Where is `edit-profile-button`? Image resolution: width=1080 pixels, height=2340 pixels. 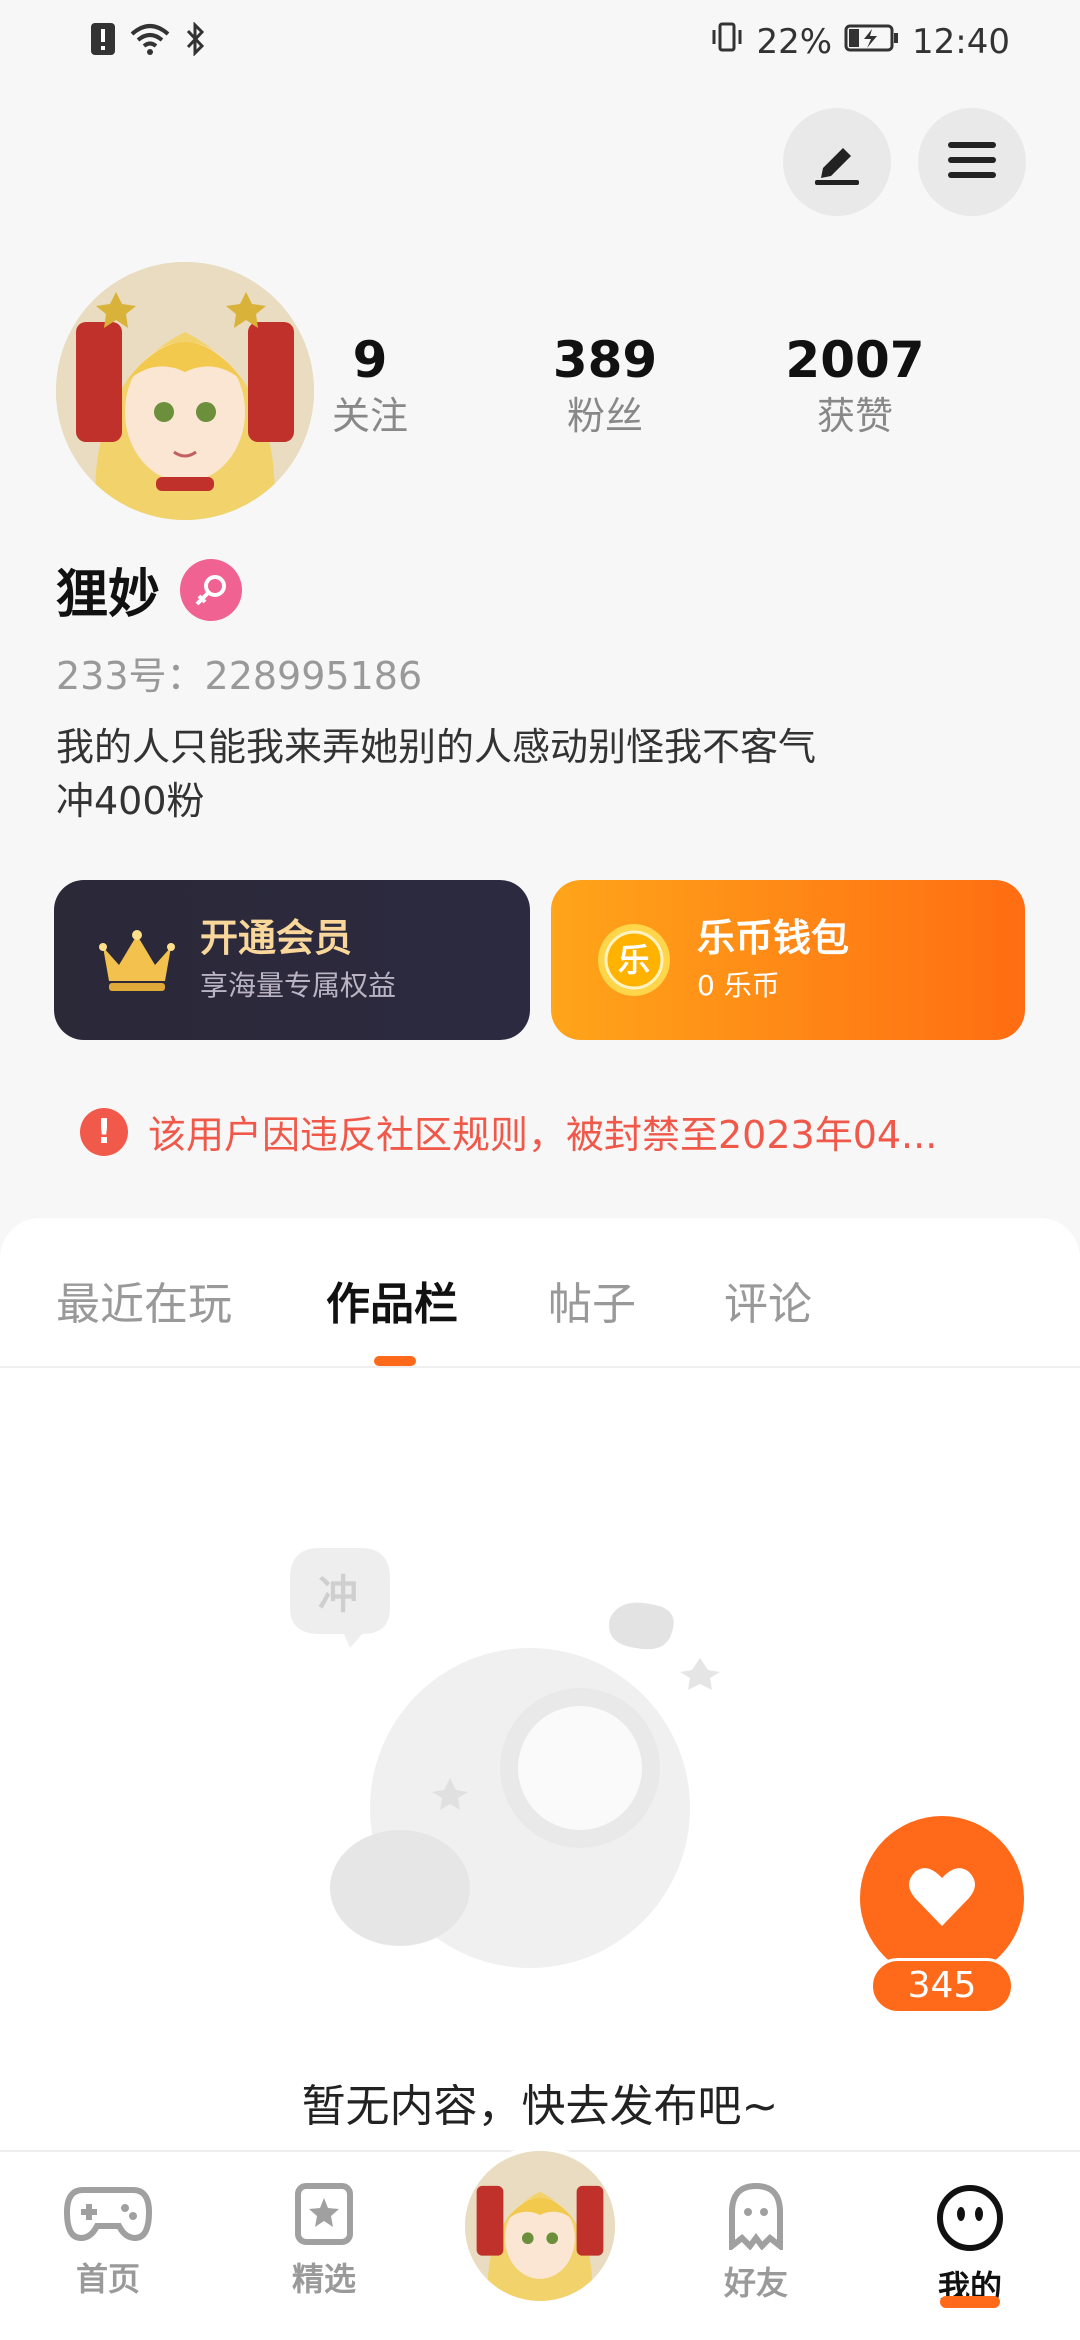 edit-profile-button is located at coordinates (837, 162).